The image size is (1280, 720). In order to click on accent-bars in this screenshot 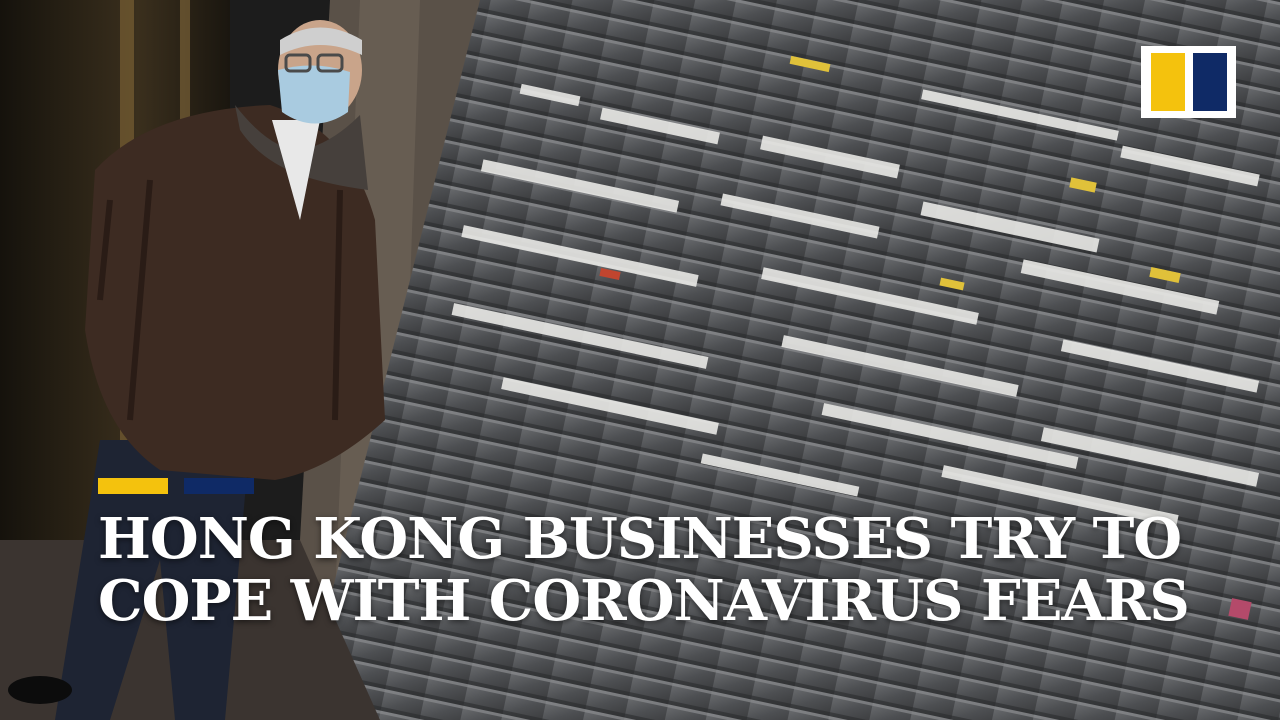, I will do `click(658, 486)`.